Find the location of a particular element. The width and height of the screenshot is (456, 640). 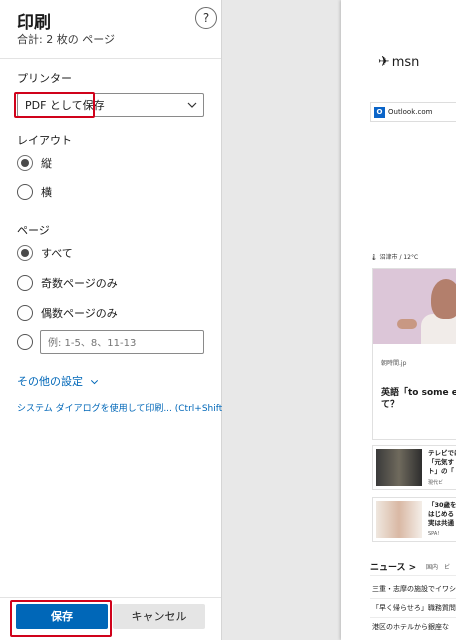

weather-info: 🌡 沼津市 / 12°C is located at coordinates (394, 256).